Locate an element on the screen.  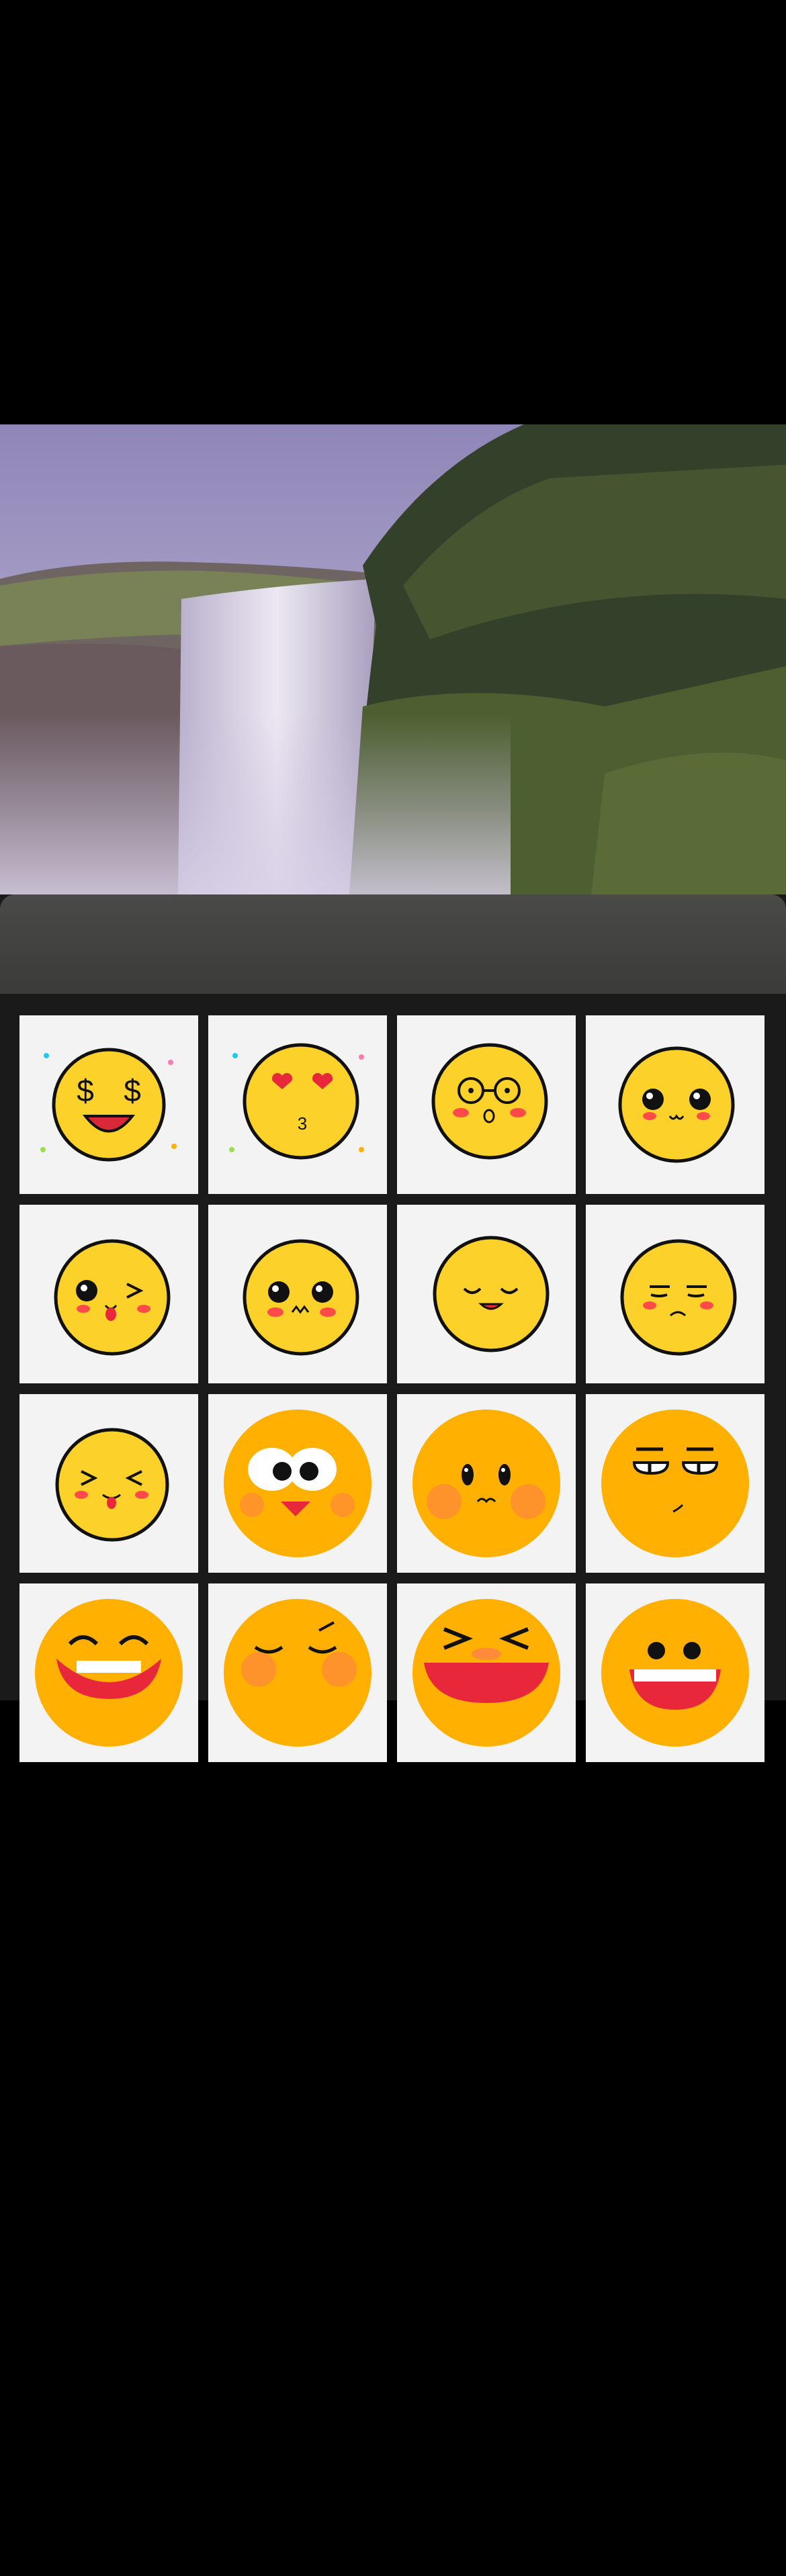
smirk-emoji-icon is located at coordinates (298, 1673).